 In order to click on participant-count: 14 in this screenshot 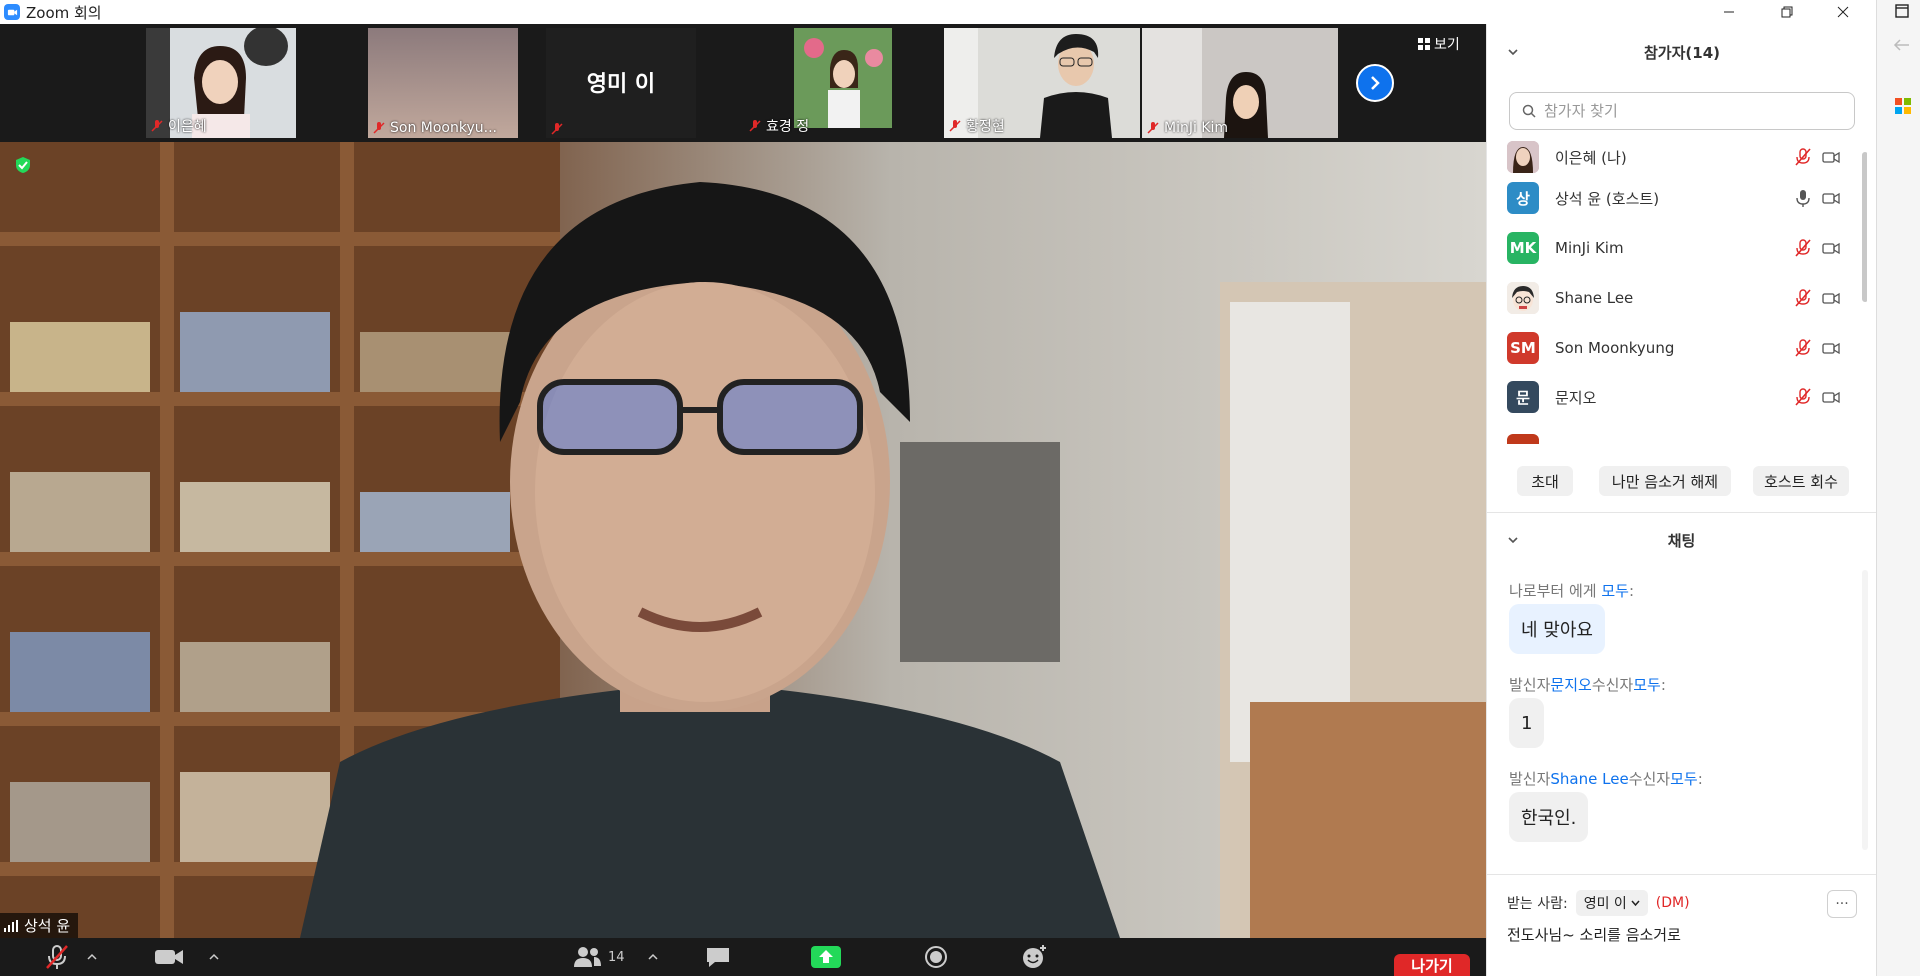, I will do `click(616, 957)`.